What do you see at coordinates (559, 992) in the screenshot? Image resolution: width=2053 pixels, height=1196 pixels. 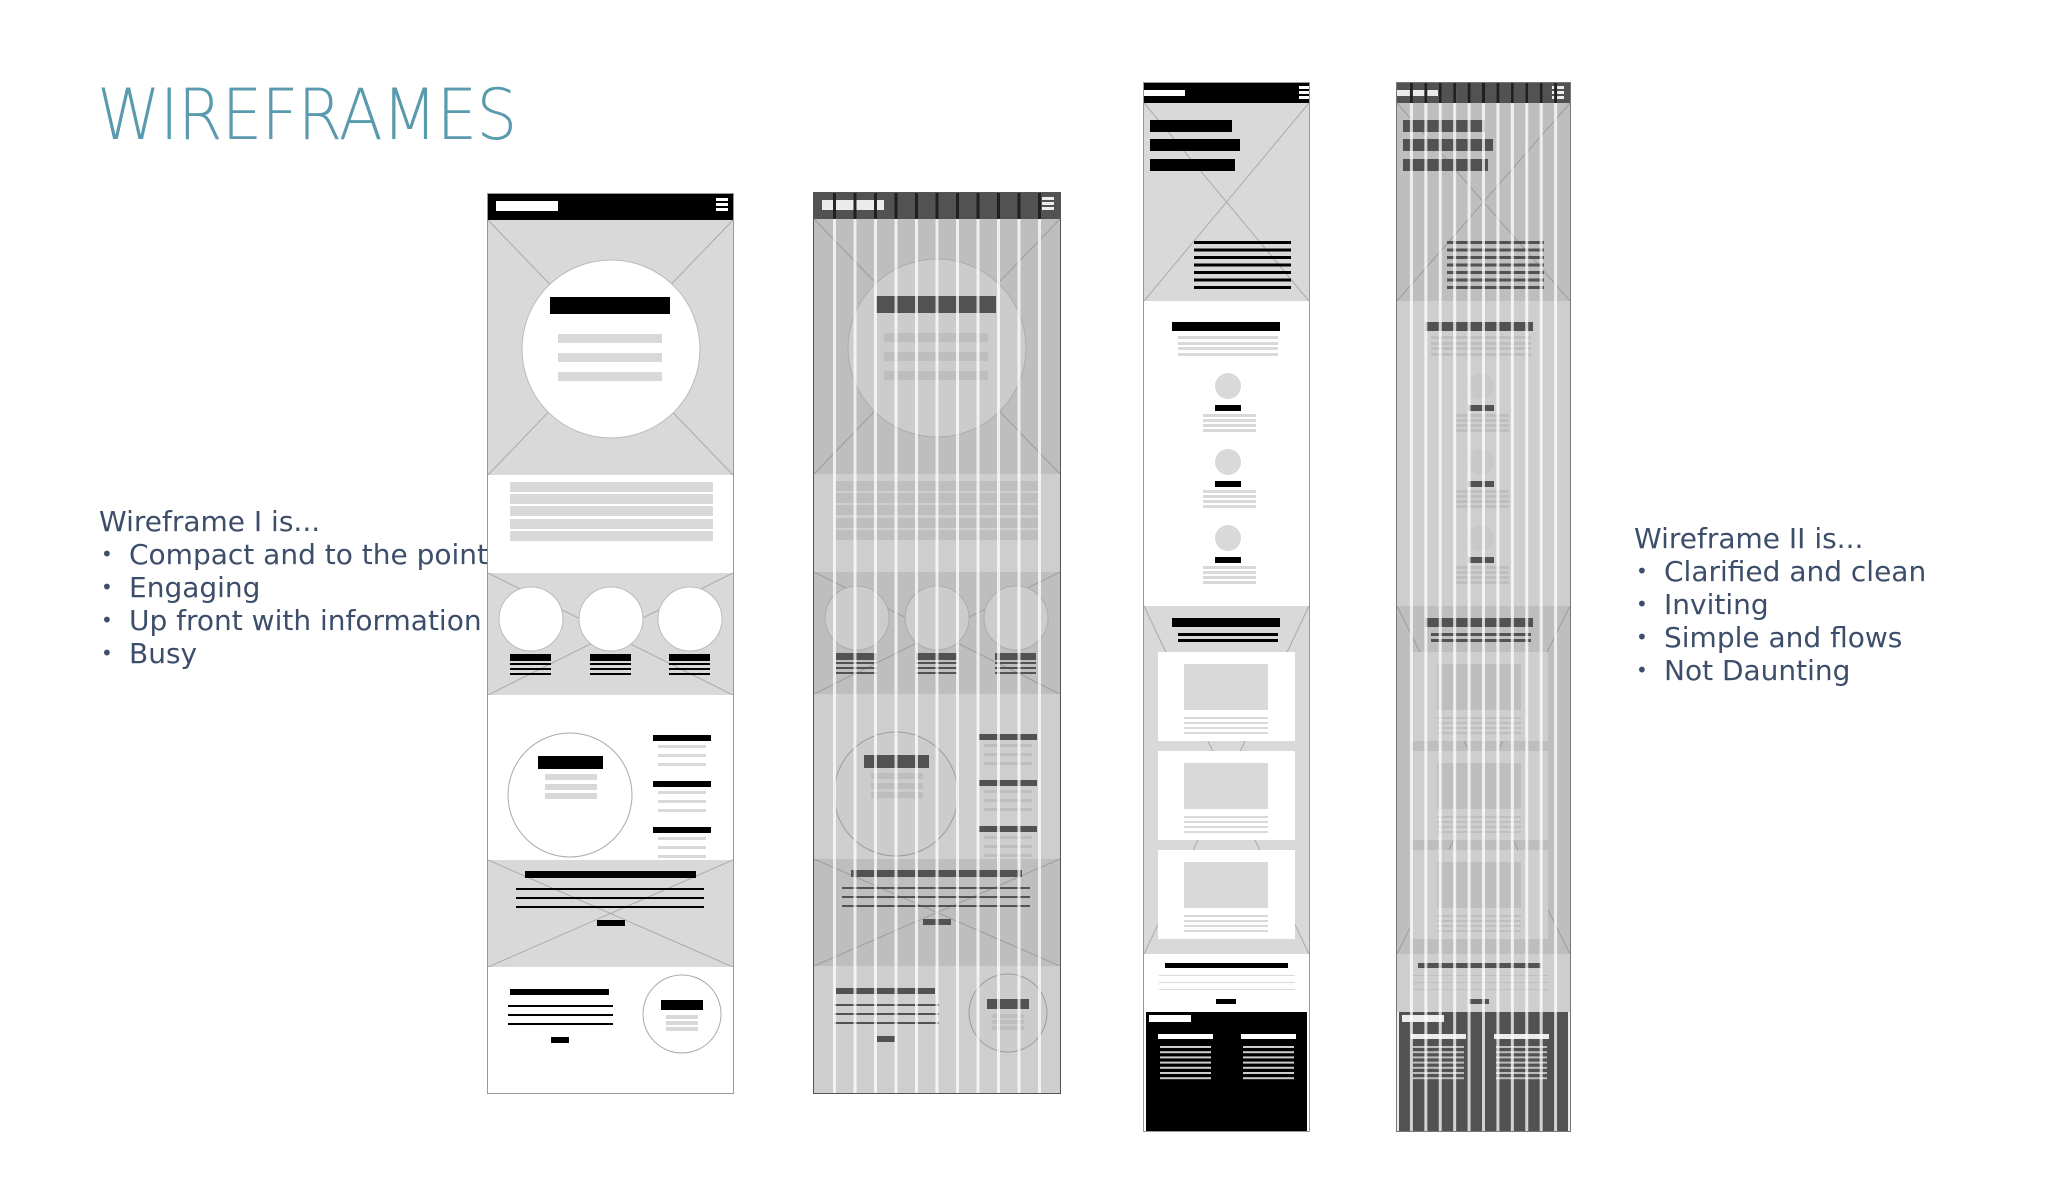 I see `footer-heading` at bounding box center [559, 992].